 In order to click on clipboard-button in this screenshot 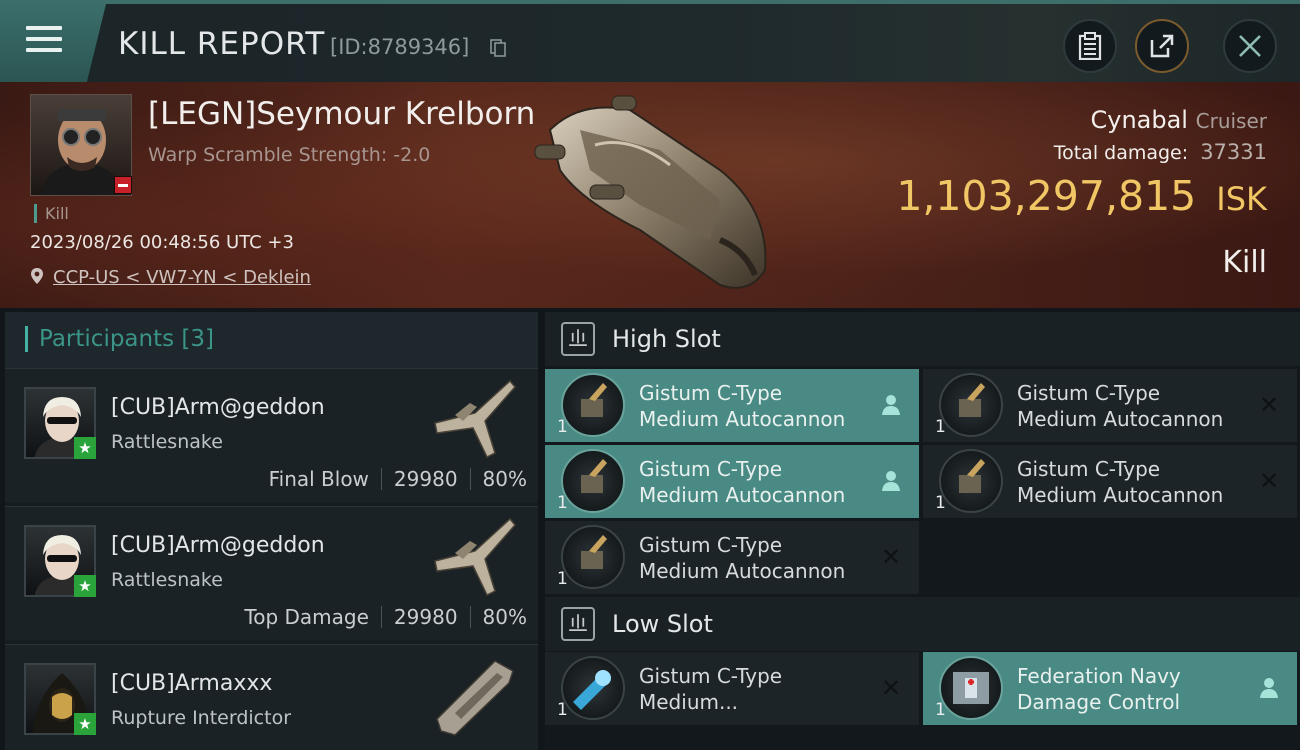, I will do `click(1090, 46)`.